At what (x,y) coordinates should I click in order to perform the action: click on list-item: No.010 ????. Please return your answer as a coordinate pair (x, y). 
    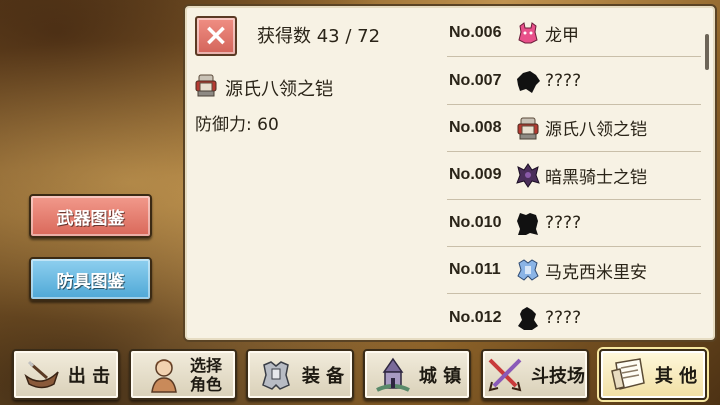
    Looking at the image, I should click on (574, 223).